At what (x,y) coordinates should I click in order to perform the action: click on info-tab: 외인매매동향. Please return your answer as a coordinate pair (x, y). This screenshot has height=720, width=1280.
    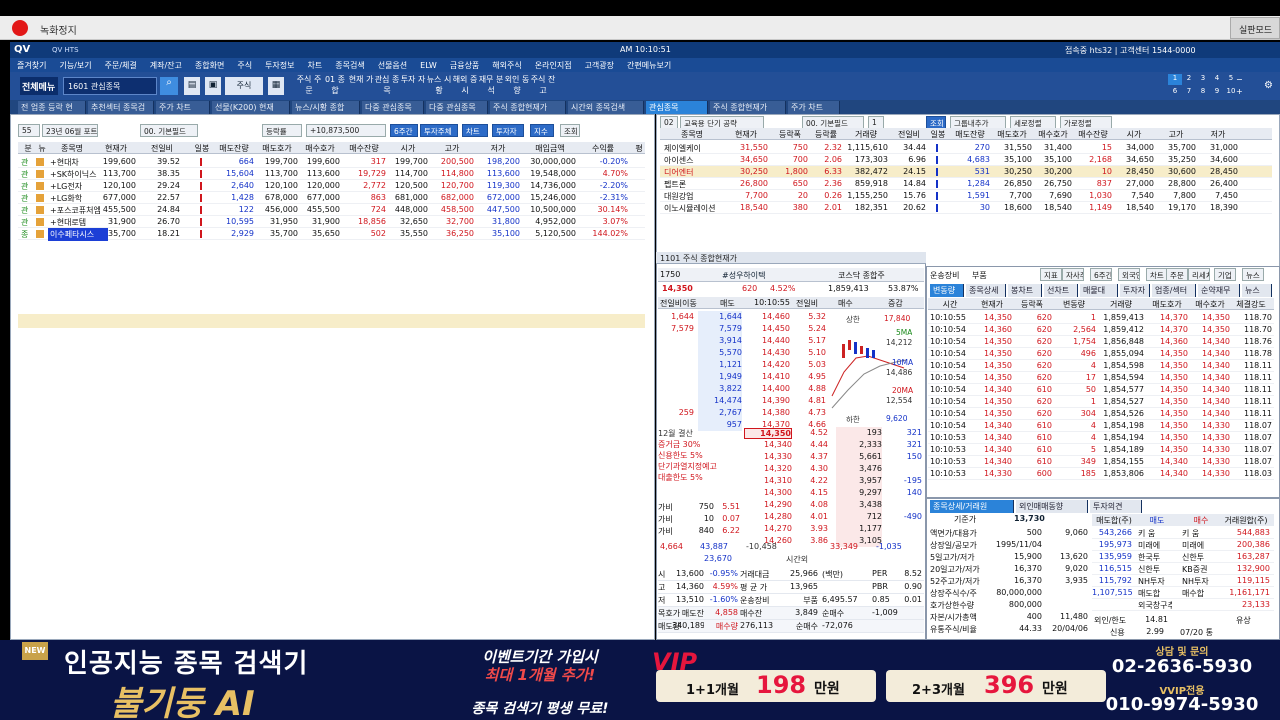
    Looking at the image, I should click on (1052, 506).